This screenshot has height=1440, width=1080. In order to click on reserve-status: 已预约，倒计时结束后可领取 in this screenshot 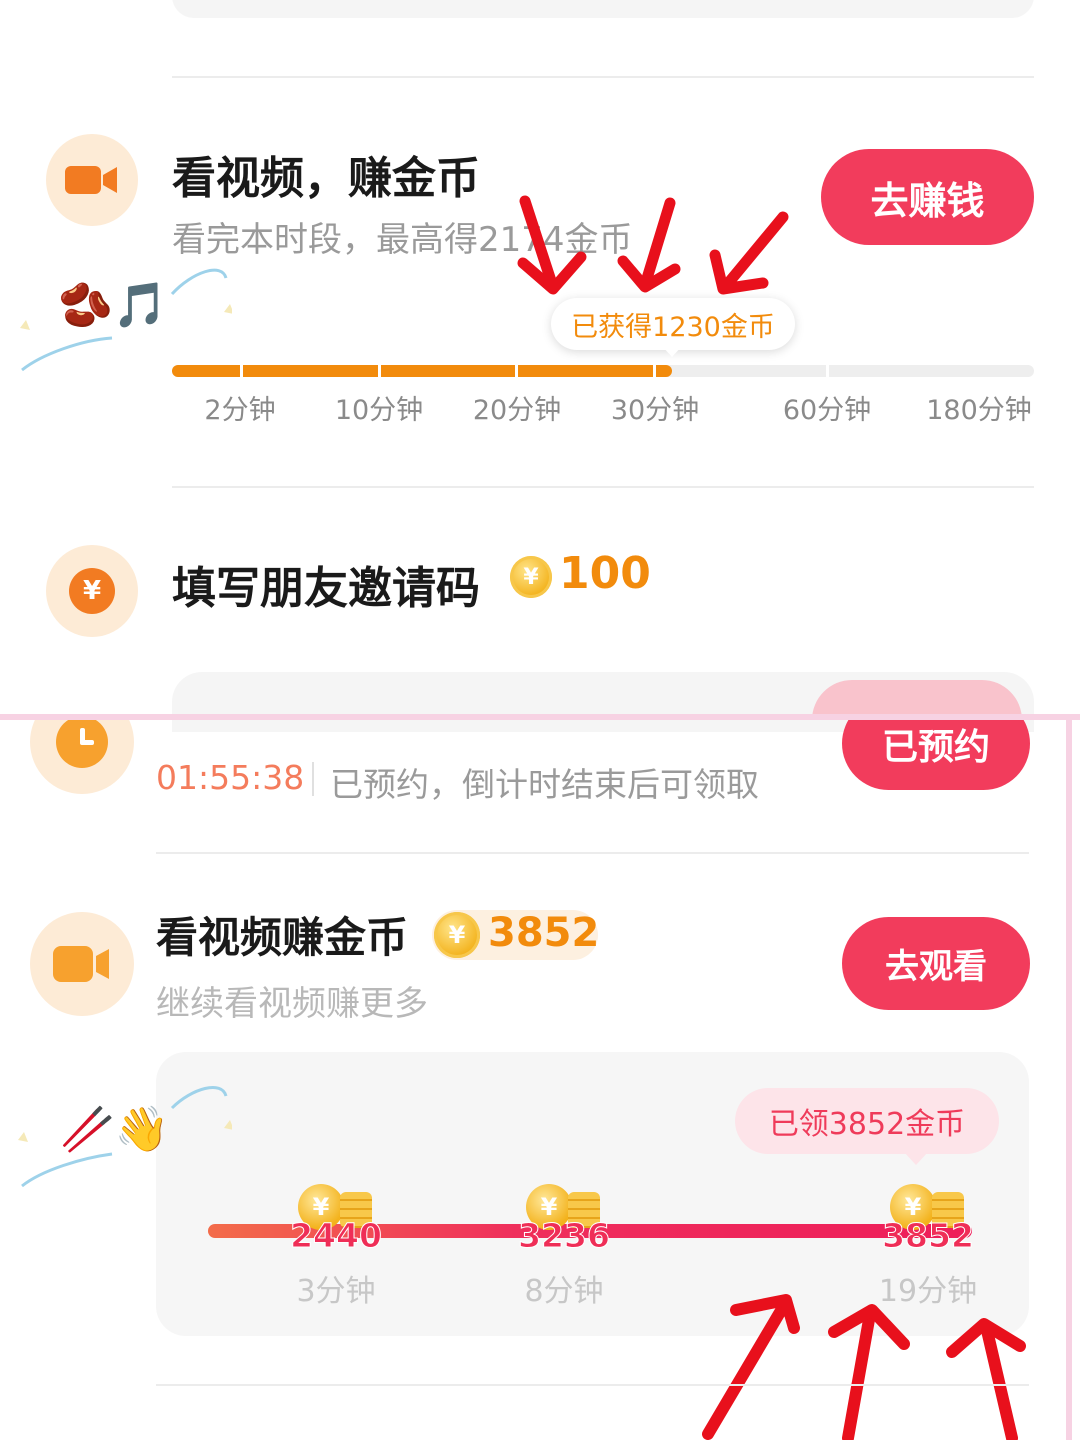, I will do `click(544, 784)`.